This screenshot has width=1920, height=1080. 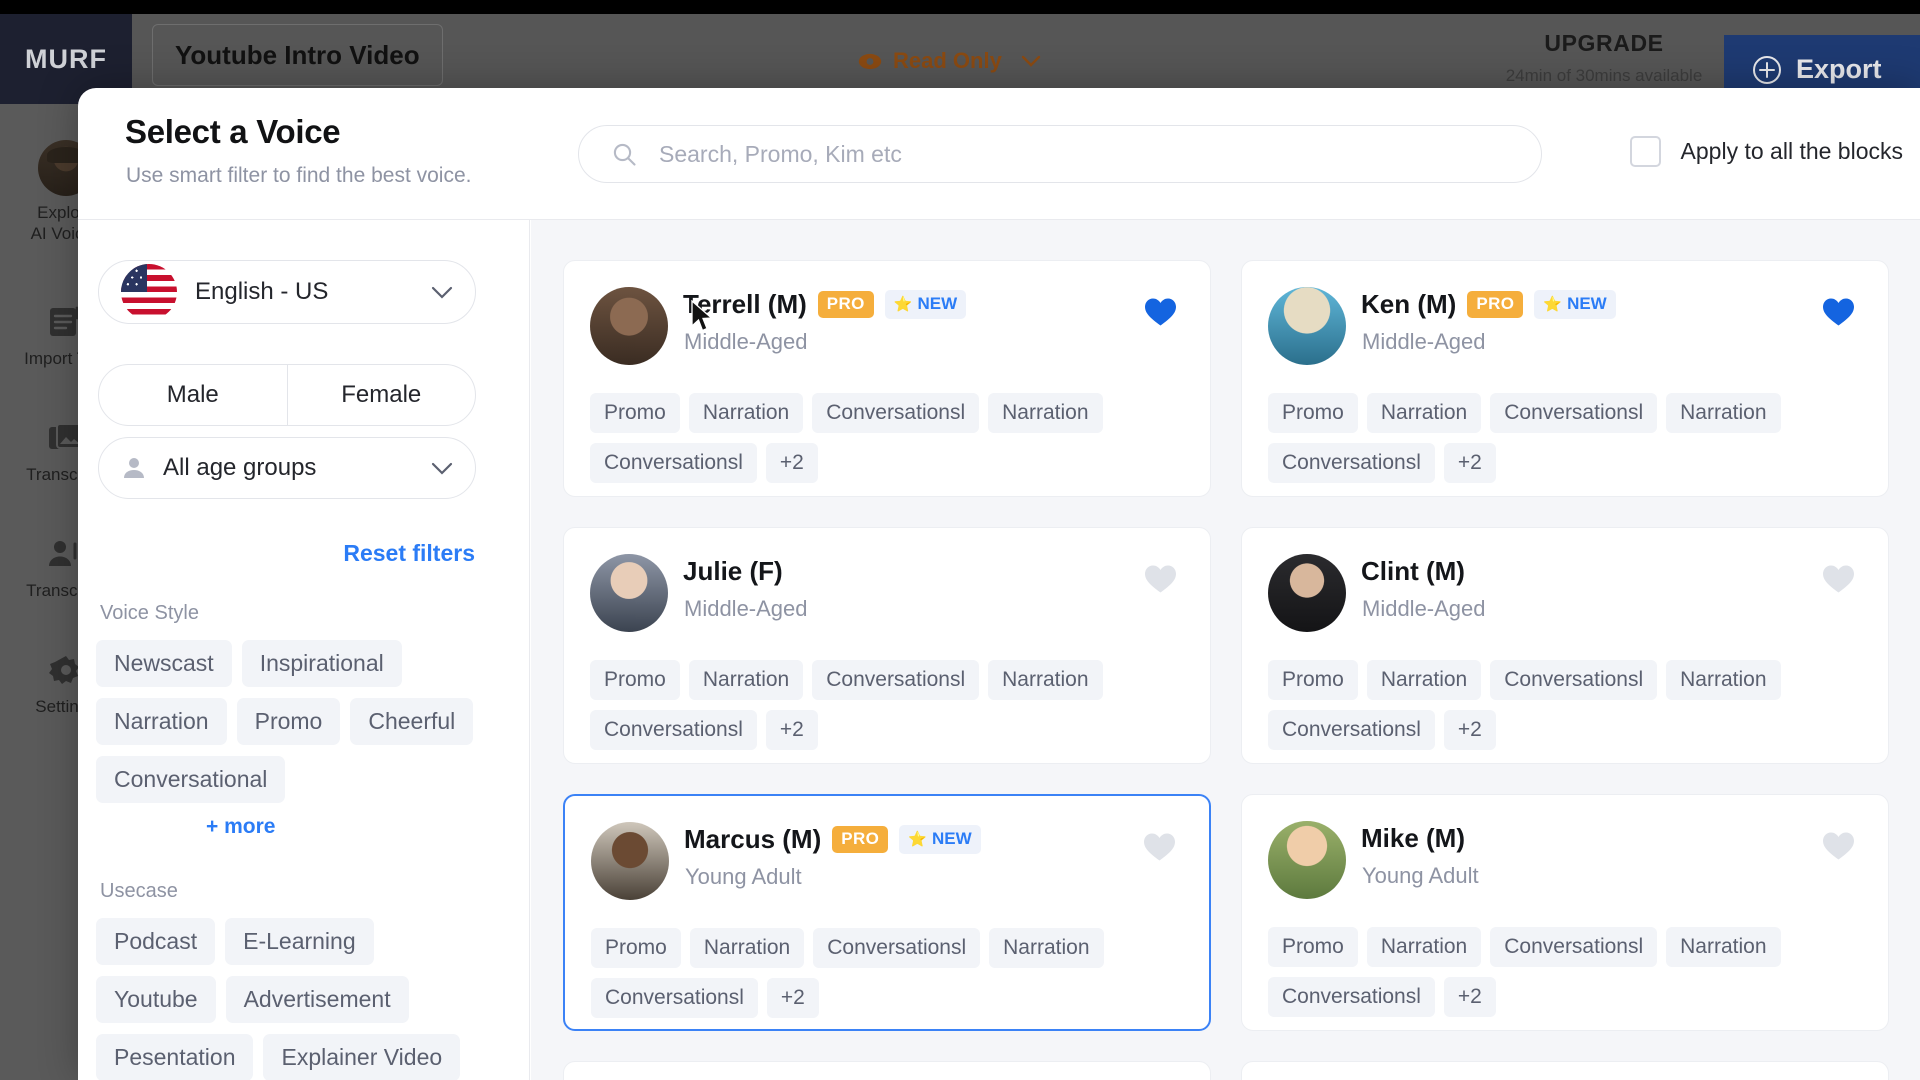 What do you see at coordinates (1645, 151) in the screenshot?
I see `apply-to-all-checkbox` at bounding box center [1645, 151].